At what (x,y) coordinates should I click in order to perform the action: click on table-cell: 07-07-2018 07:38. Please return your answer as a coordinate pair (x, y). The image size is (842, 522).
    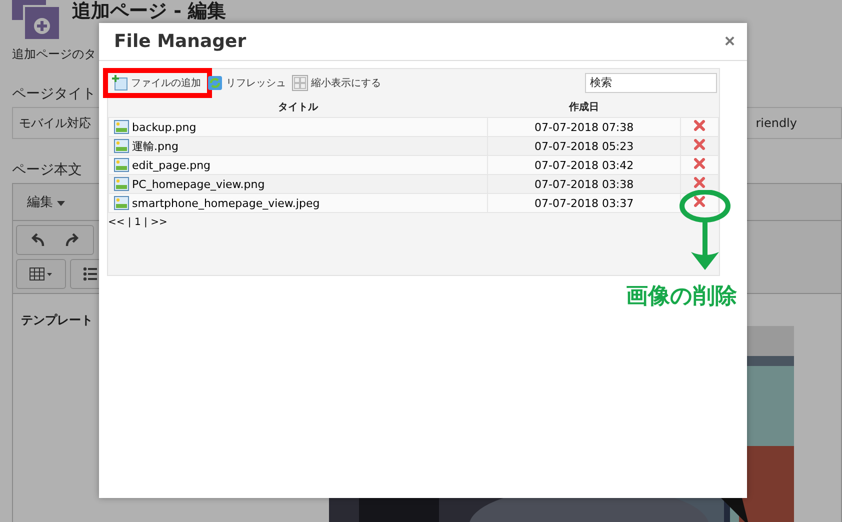
    Looking at the image, I should click on (584, 127).